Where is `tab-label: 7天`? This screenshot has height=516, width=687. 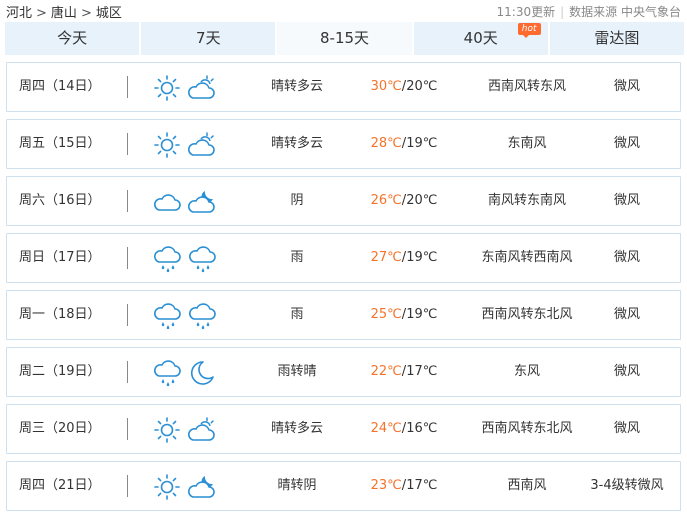
tab-label: 7天 is located at coordinates (208, 38).